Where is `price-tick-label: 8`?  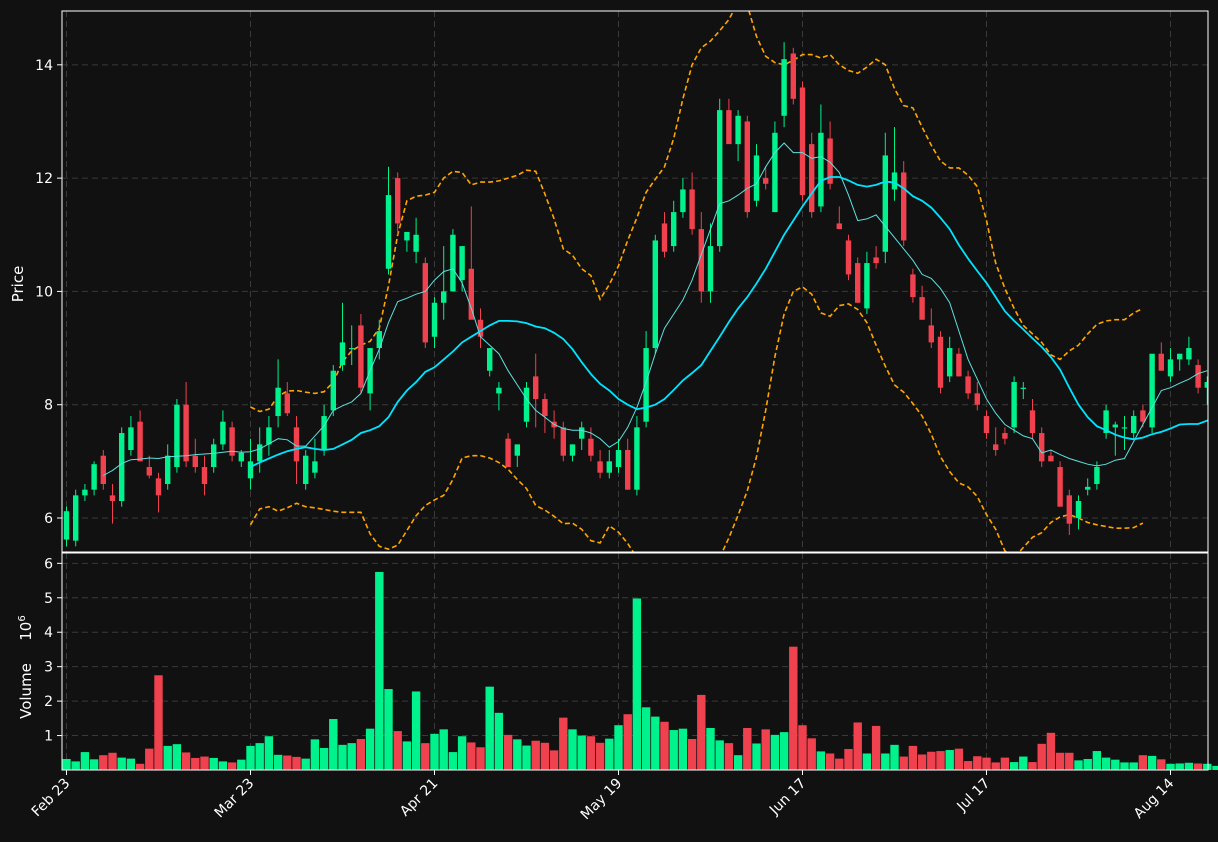 price-tick-label: 8 is located at coordinates (48, 406).